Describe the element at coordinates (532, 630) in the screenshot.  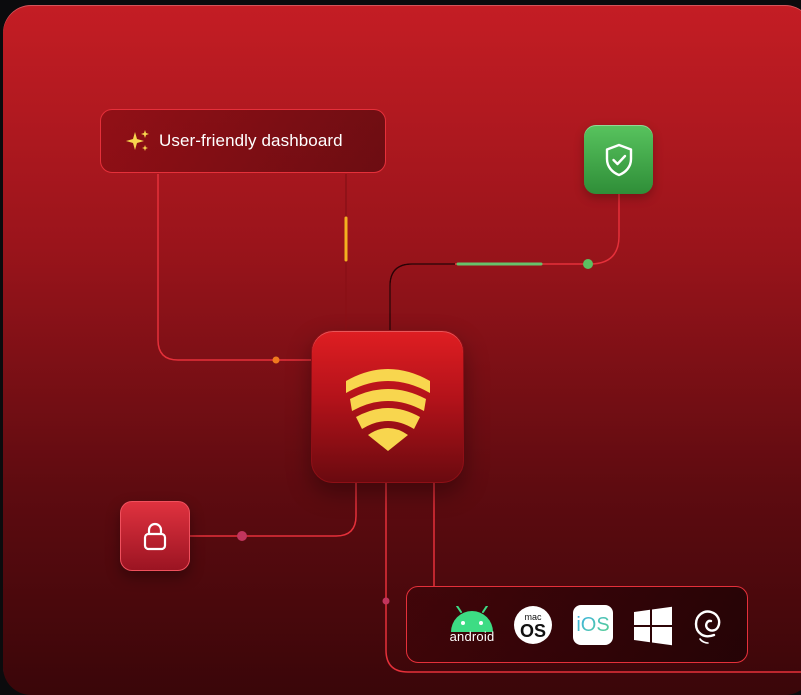
I see `macos-big-label: OS` at that location.